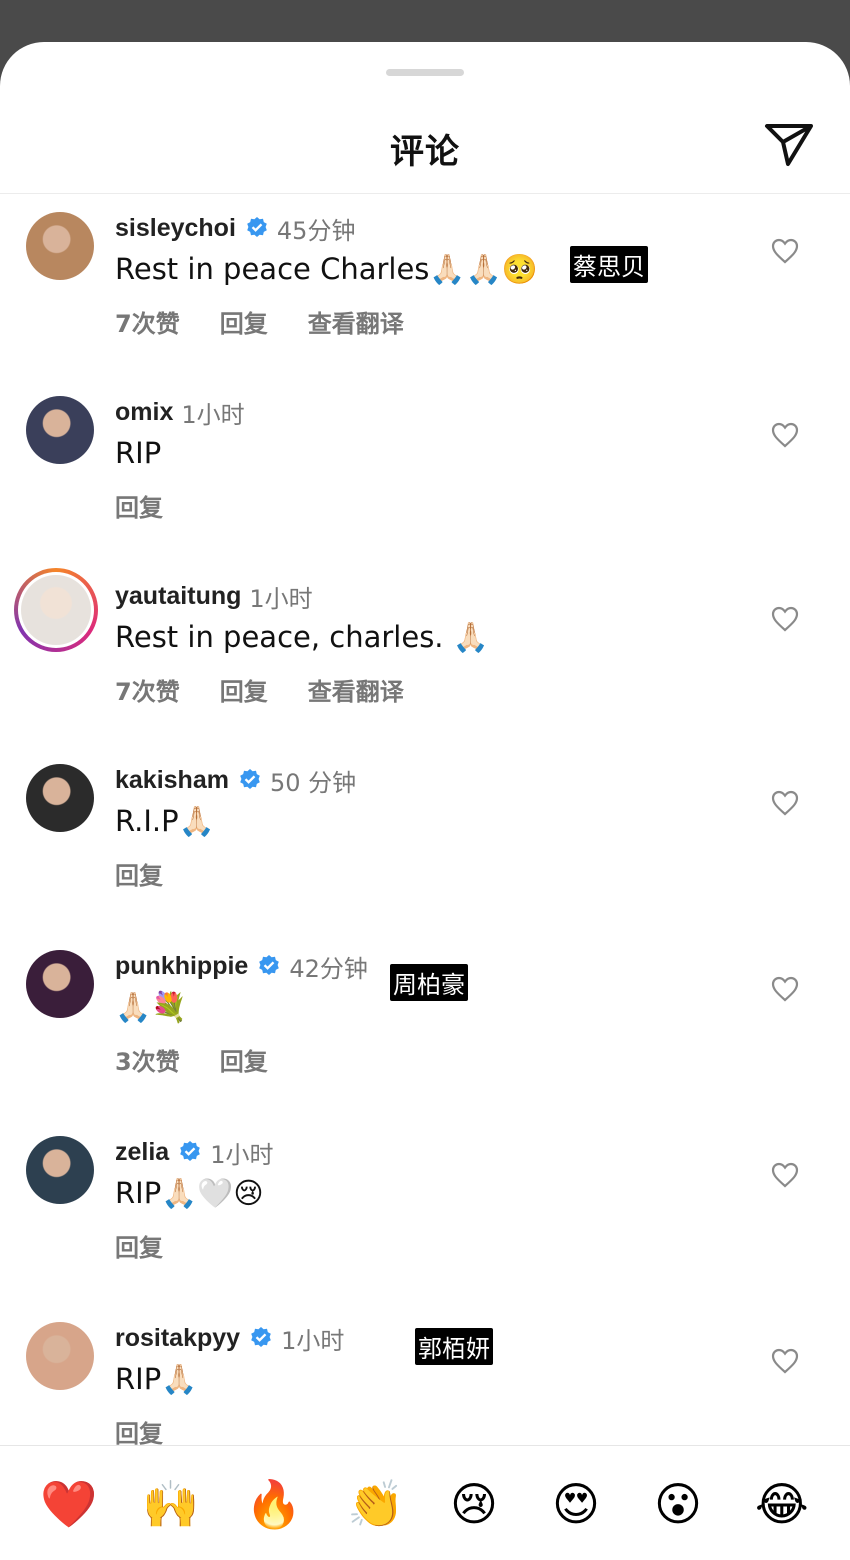 This screenshot has height=1560, width=850. What do you see at coordinates (138, 453) in the screenshot?
I see `comment-text: RIP` at bounding box center [138, 453].